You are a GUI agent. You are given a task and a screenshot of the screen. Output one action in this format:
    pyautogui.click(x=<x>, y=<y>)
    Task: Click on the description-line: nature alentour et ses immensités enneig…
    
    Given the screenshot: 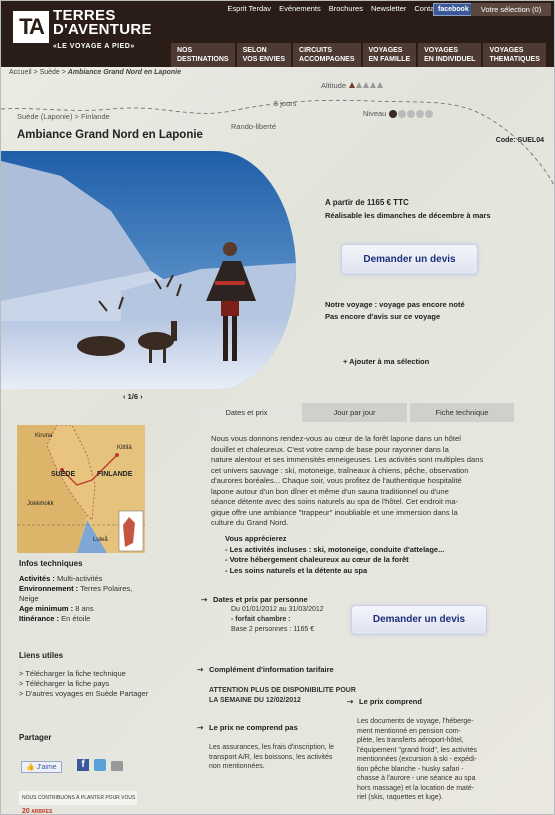 What is the action you would take?
    pyautogui.click(x=347, y=459)
    